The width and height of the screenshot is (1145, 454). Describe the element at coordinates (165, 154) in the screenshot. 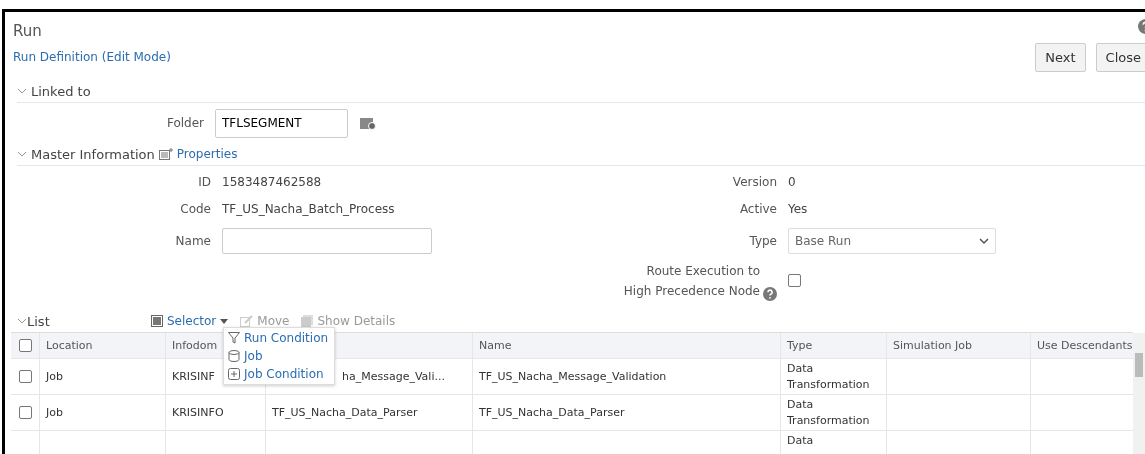

I see `properties-icon` at that location.